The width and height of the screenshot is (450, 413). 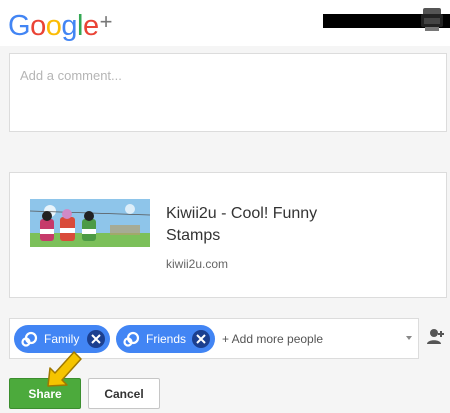 What do you see at coordinates (225, 75) in the screenshot?
I see `comment-input` at bounding box center [225, 75].